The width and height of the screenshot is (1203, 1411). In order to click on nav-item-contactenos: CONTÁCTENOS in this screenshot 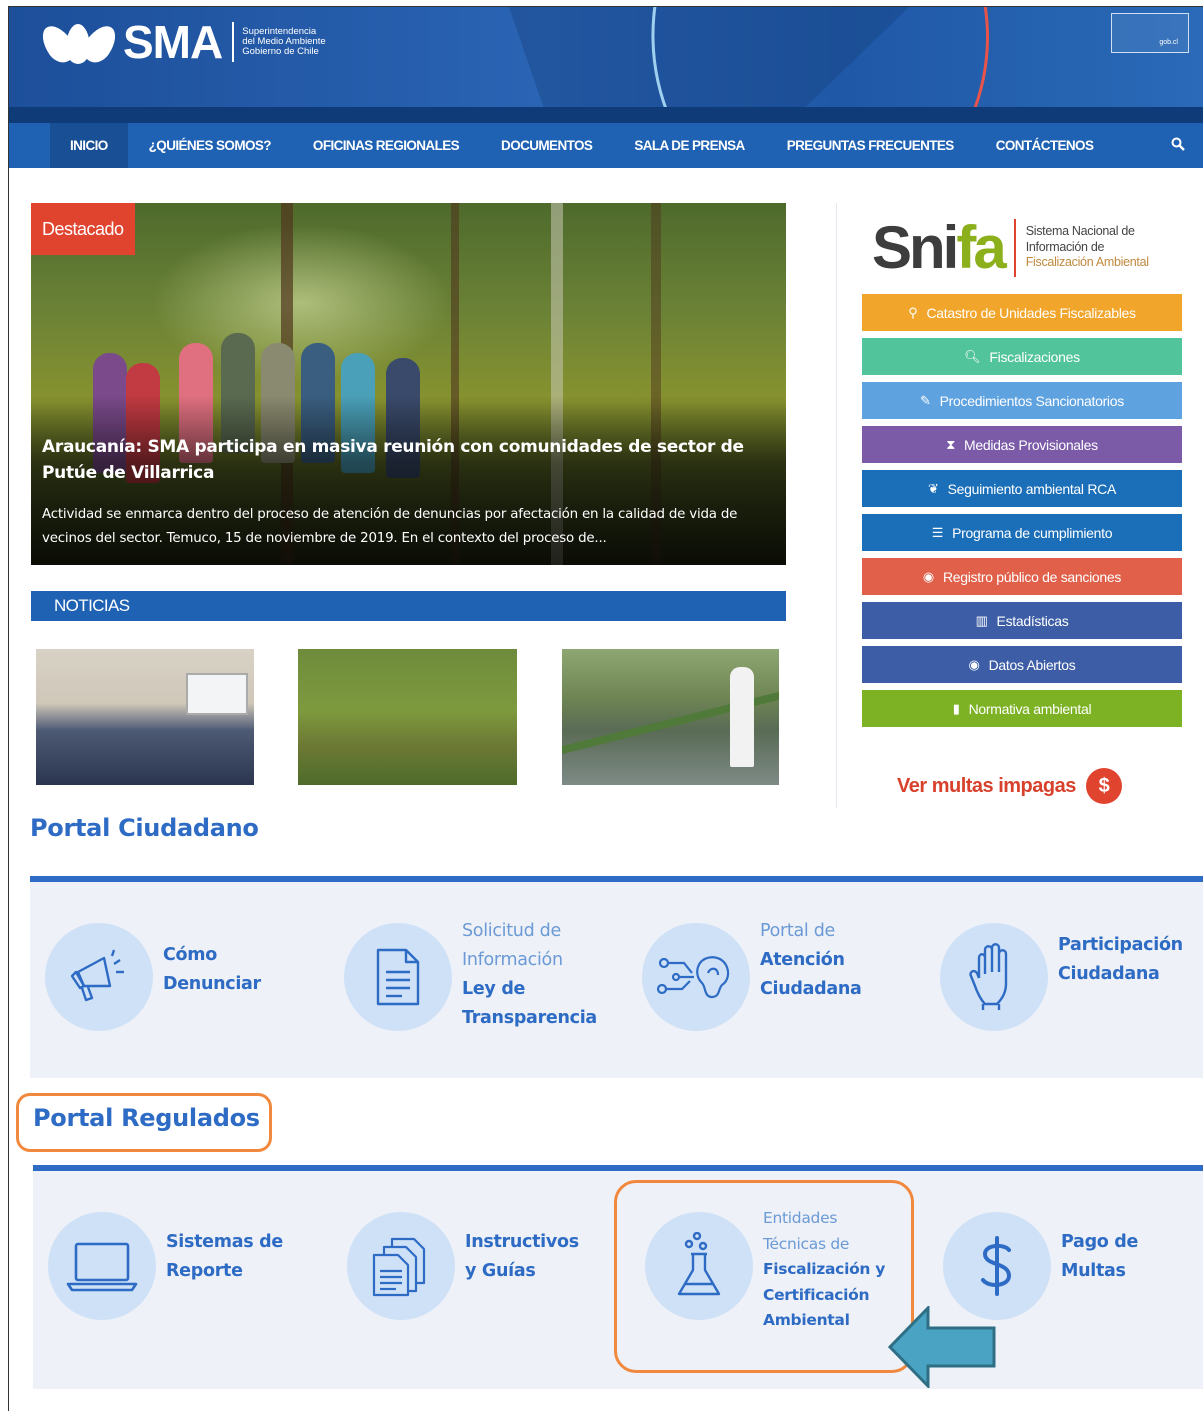, I will do `click(1045, 145)`.